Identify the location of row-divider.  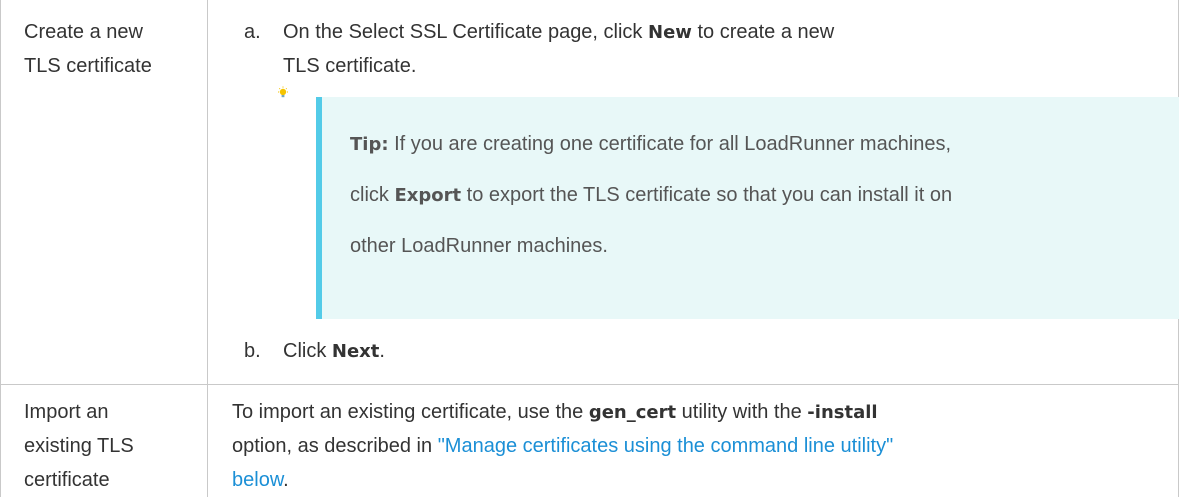
(589, 384).